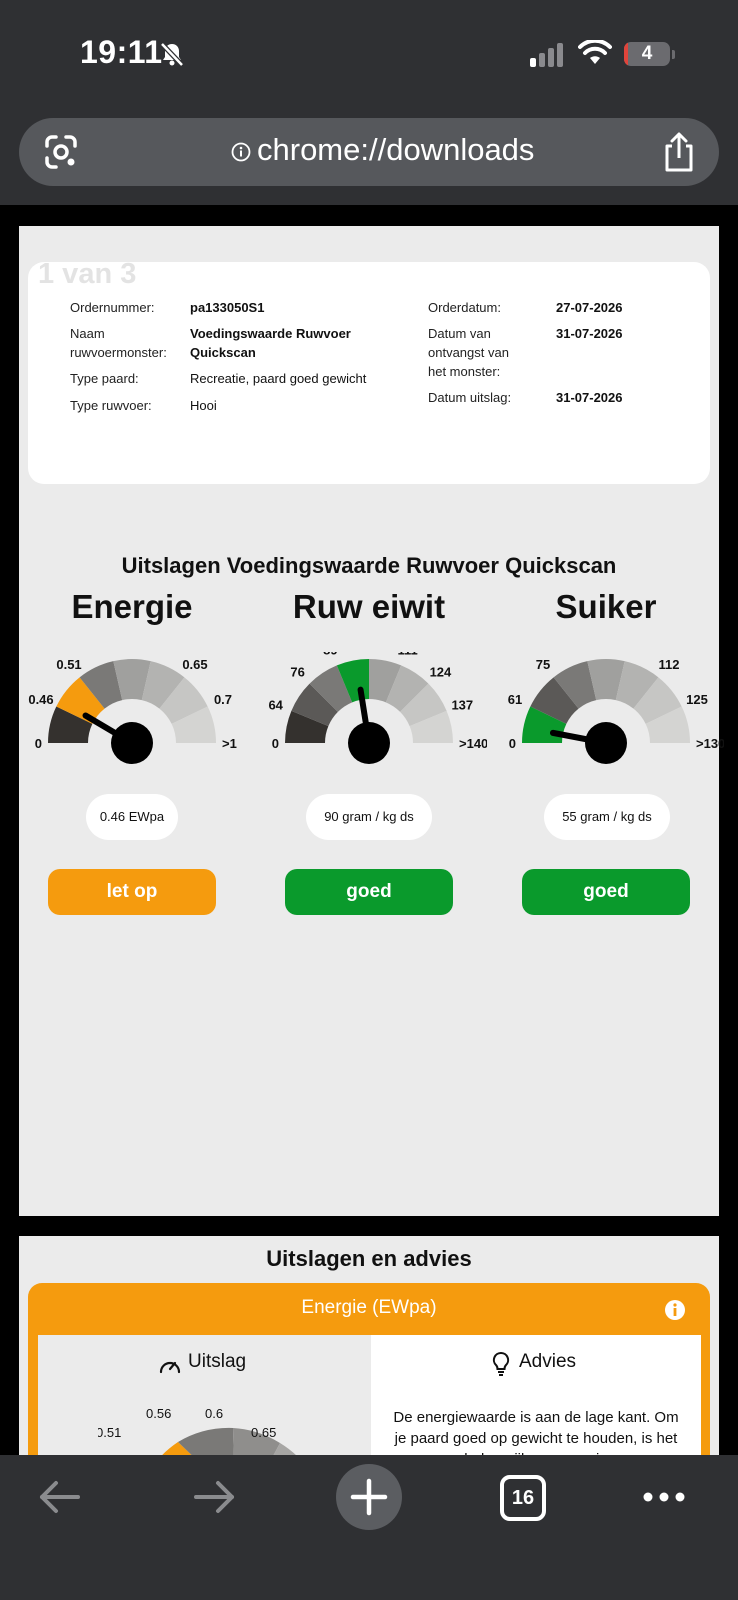 The image size is (738, 1600). Describe the element at coordinates (104, 378) in the screenshot. I see `horse-type-label: Type paard:` at that location.